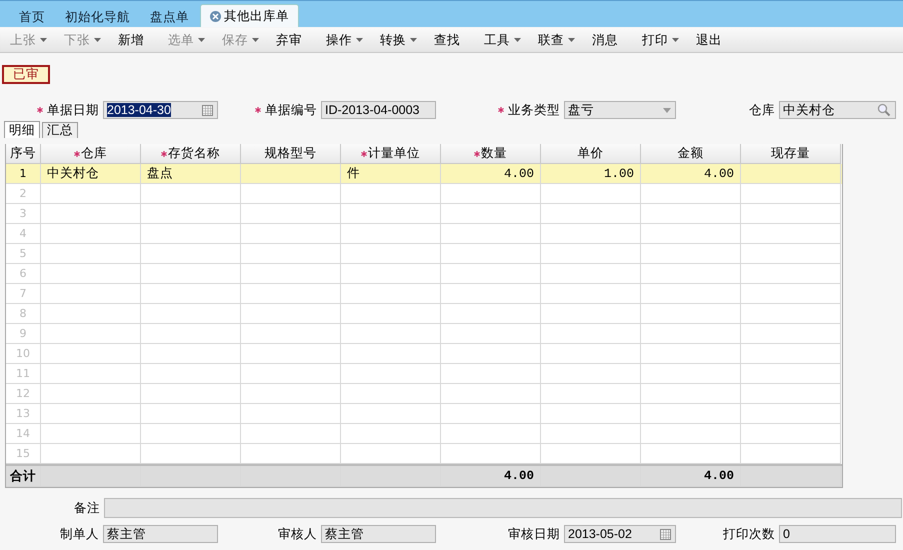 This screenshot has width=903, height=550. Describe the element at coordinates (620, 534) in the screenshot. I see `input-field: 2013-05-02` at that location.